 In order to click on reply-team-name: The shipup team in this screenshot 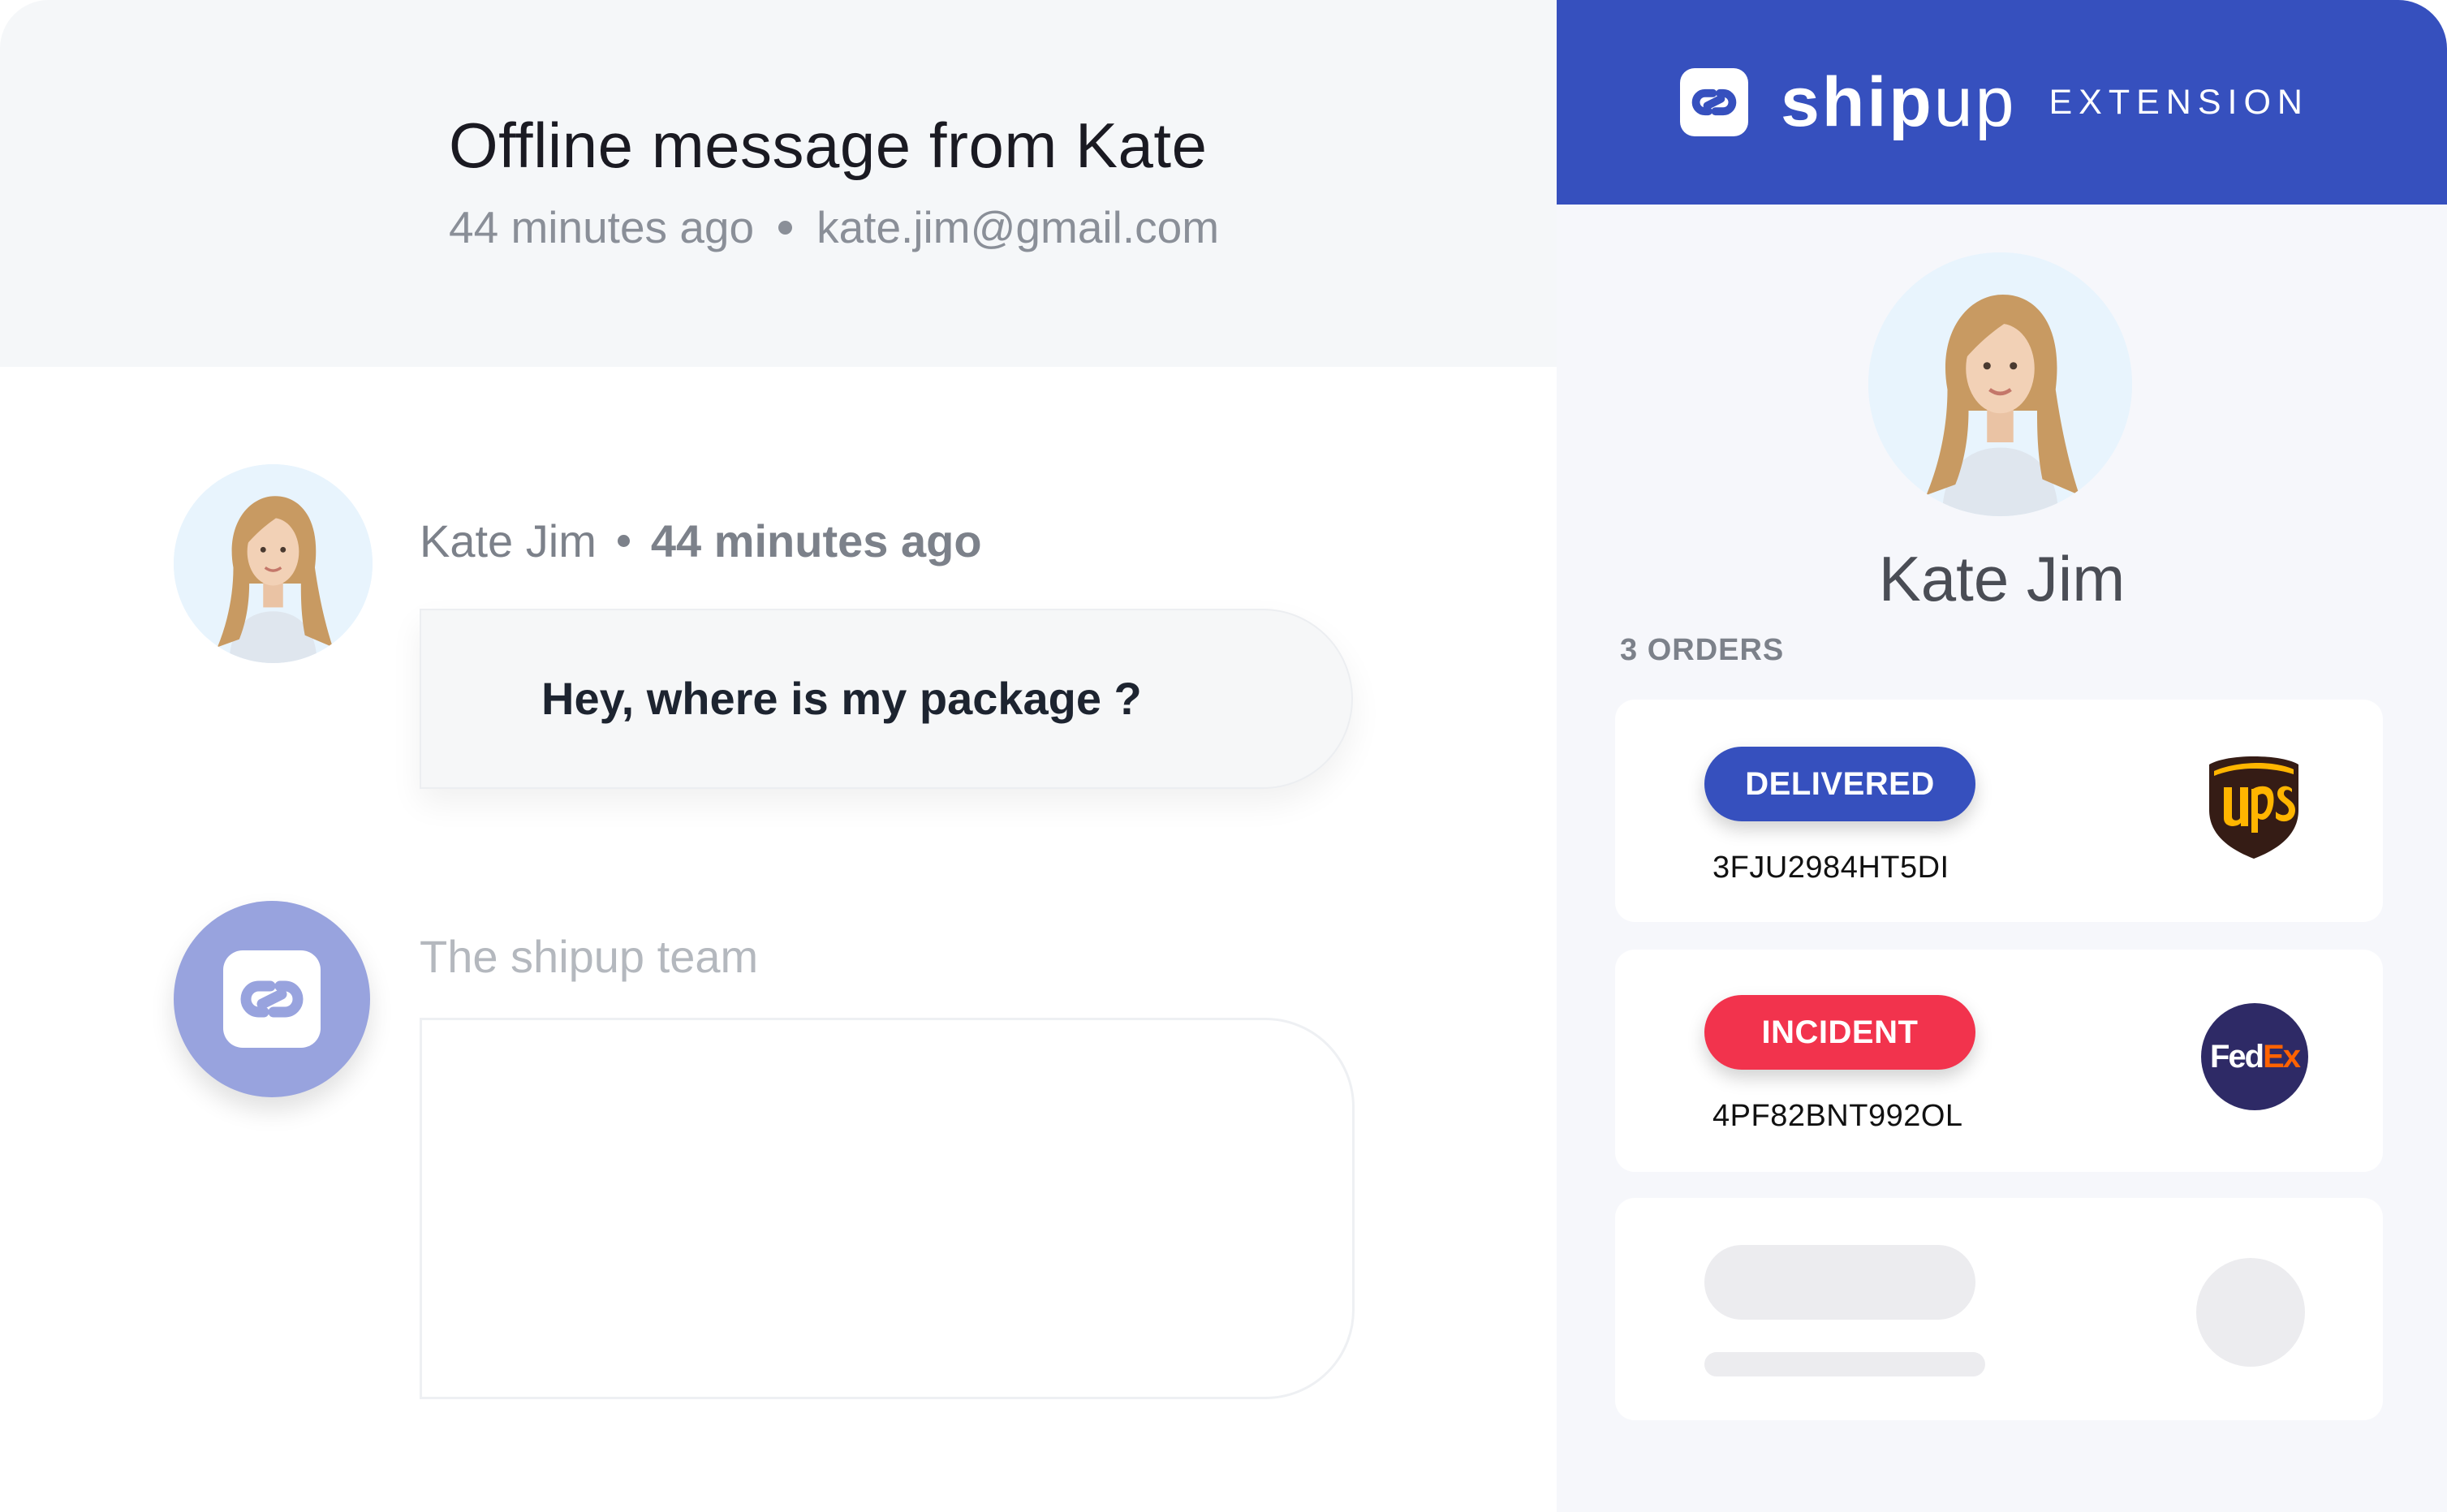, I will do `click(589, 957)`.